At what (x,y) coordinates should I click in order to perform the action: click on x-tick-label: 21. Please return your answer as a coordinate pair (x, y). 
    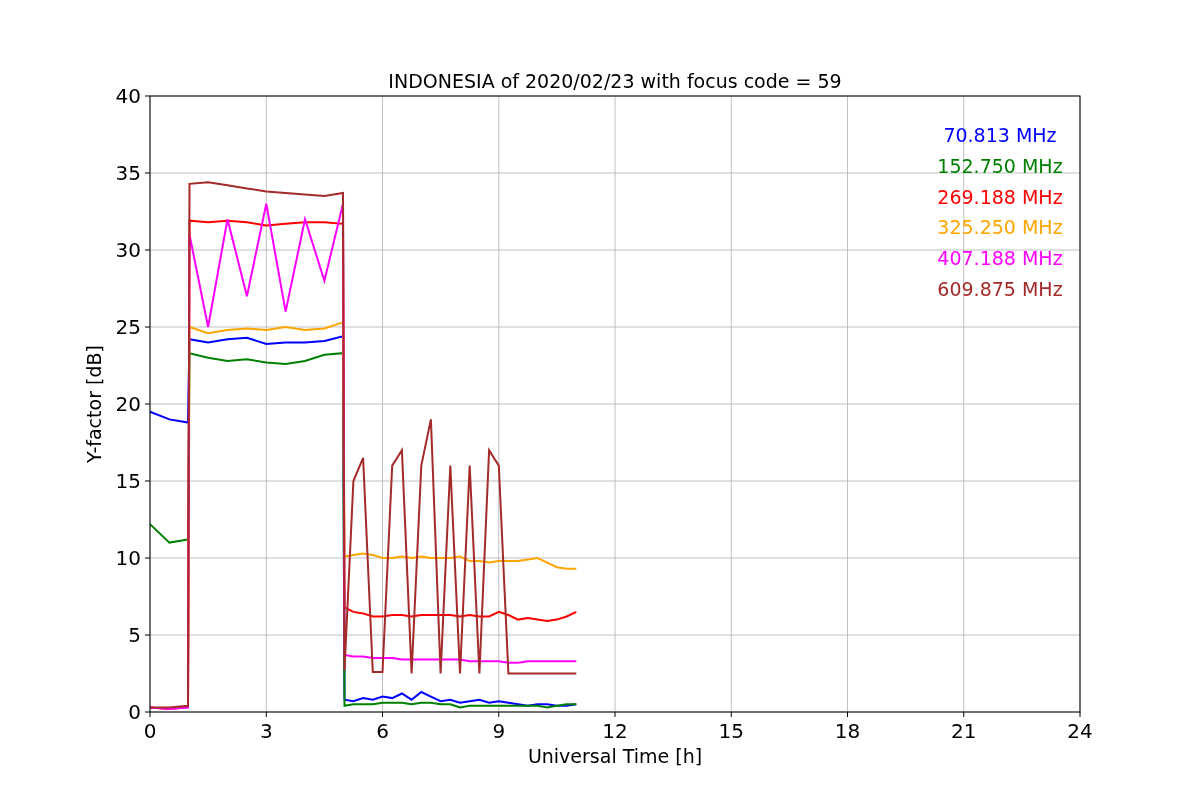
    Looking at the image, I should click on (964, 731).